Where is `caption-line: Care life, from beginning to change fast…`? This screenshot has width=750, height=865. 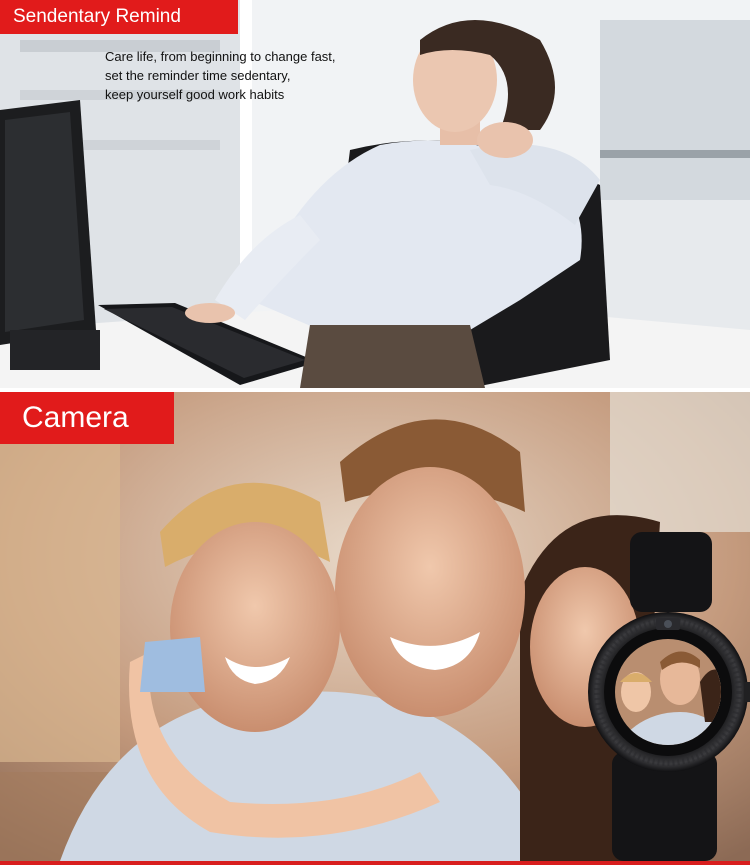
caption-line: Care life, from beginning to change fast… is located at coordinates (220, 56).